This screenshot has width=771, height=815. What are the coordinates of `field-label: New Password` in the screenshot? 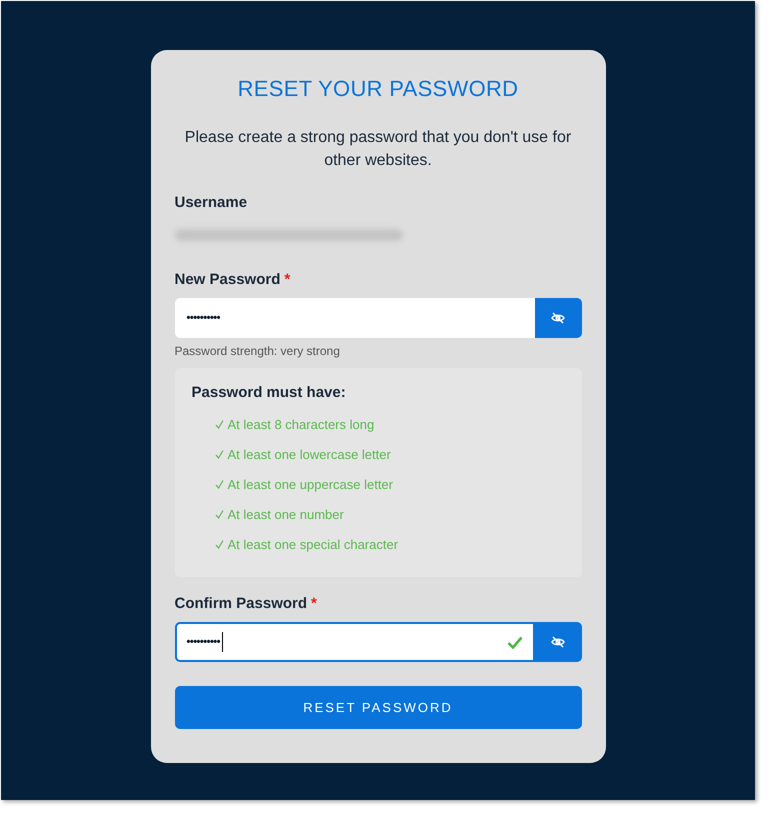 It's located at (227, 279).